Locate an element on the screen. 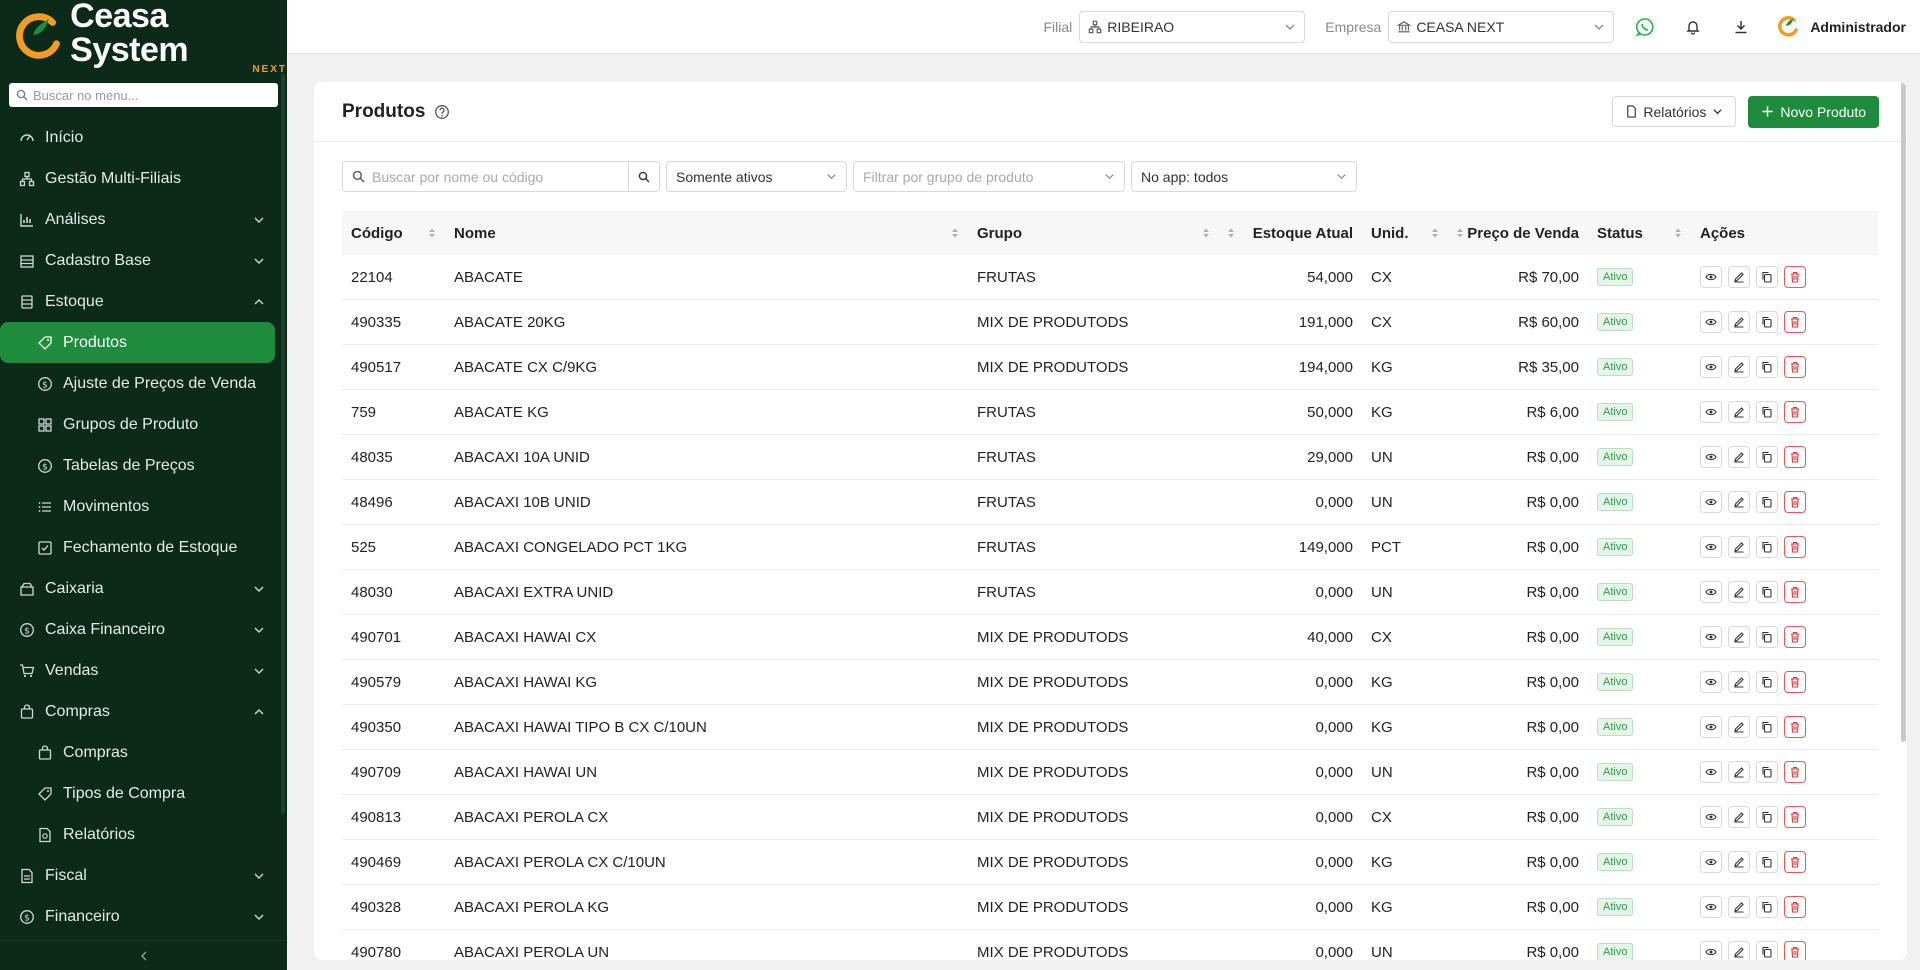 This screenshot has width=1920, height=970. sidebar-item-tipos-compra: Tipos de Compra is located at coordinates (143, 793).